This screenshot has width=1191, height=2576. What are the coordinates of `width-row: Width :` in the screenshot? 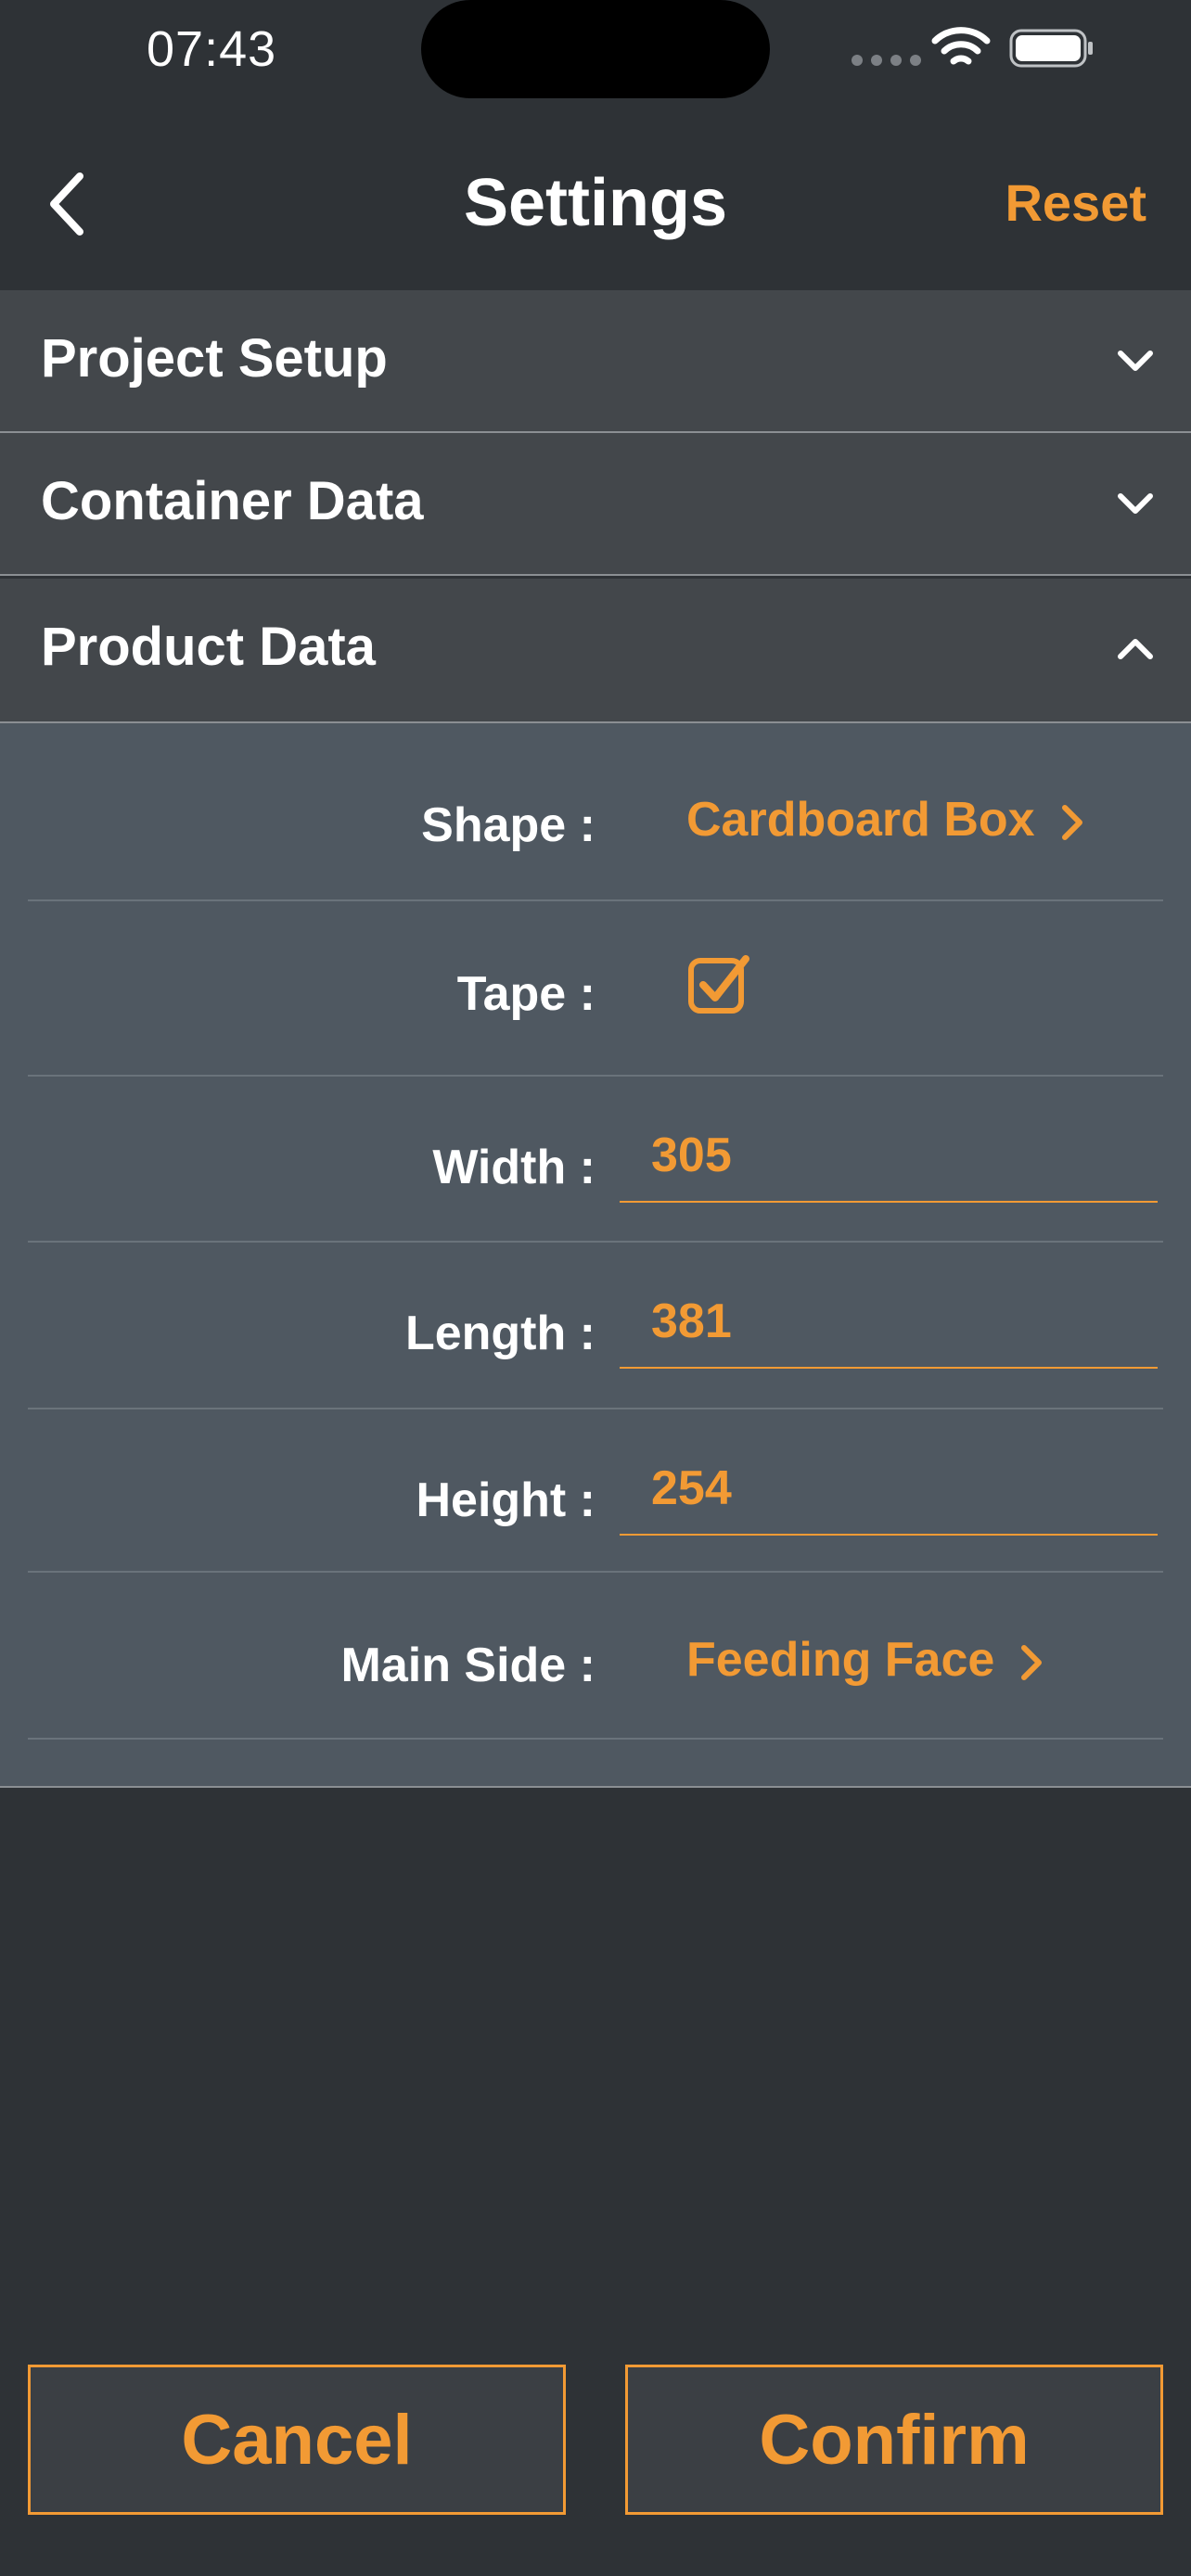 It's located at (608, 1160).